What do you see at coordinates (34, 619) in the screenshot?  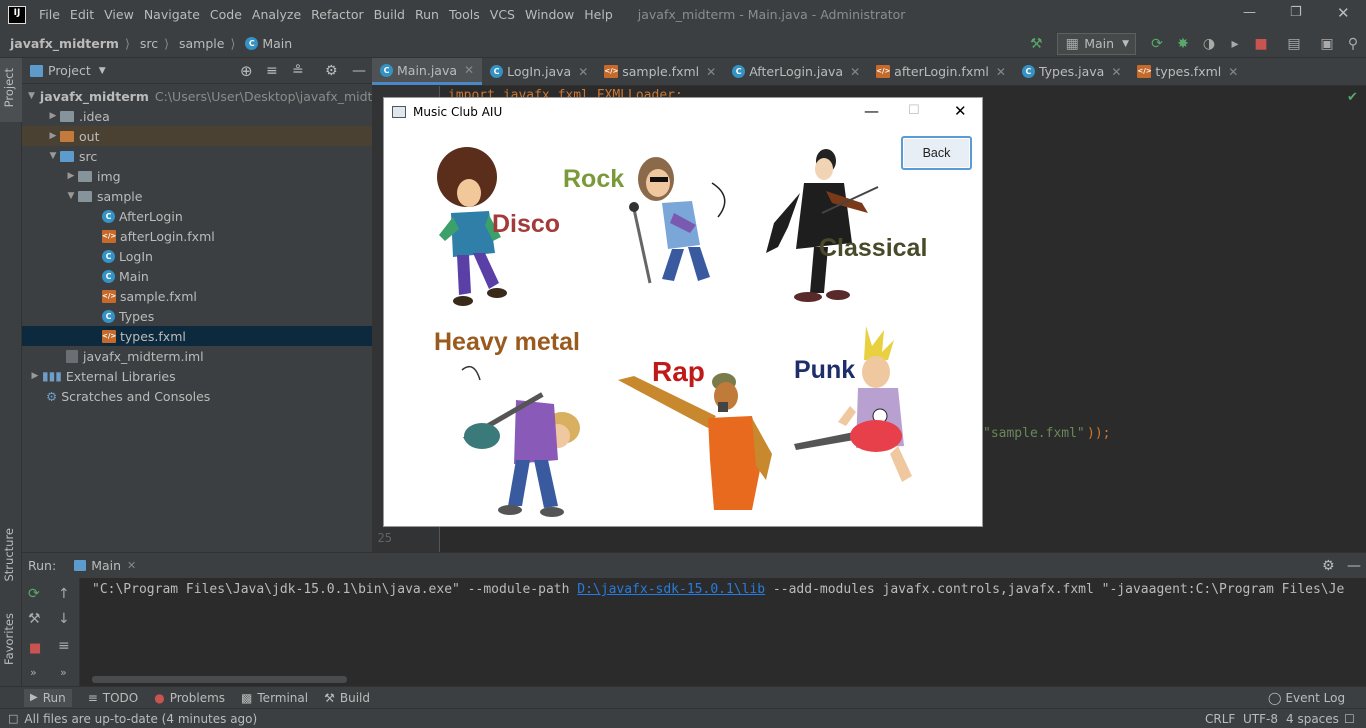 I see `wrench-icon: ⚒` at bounding box center [34, 619].